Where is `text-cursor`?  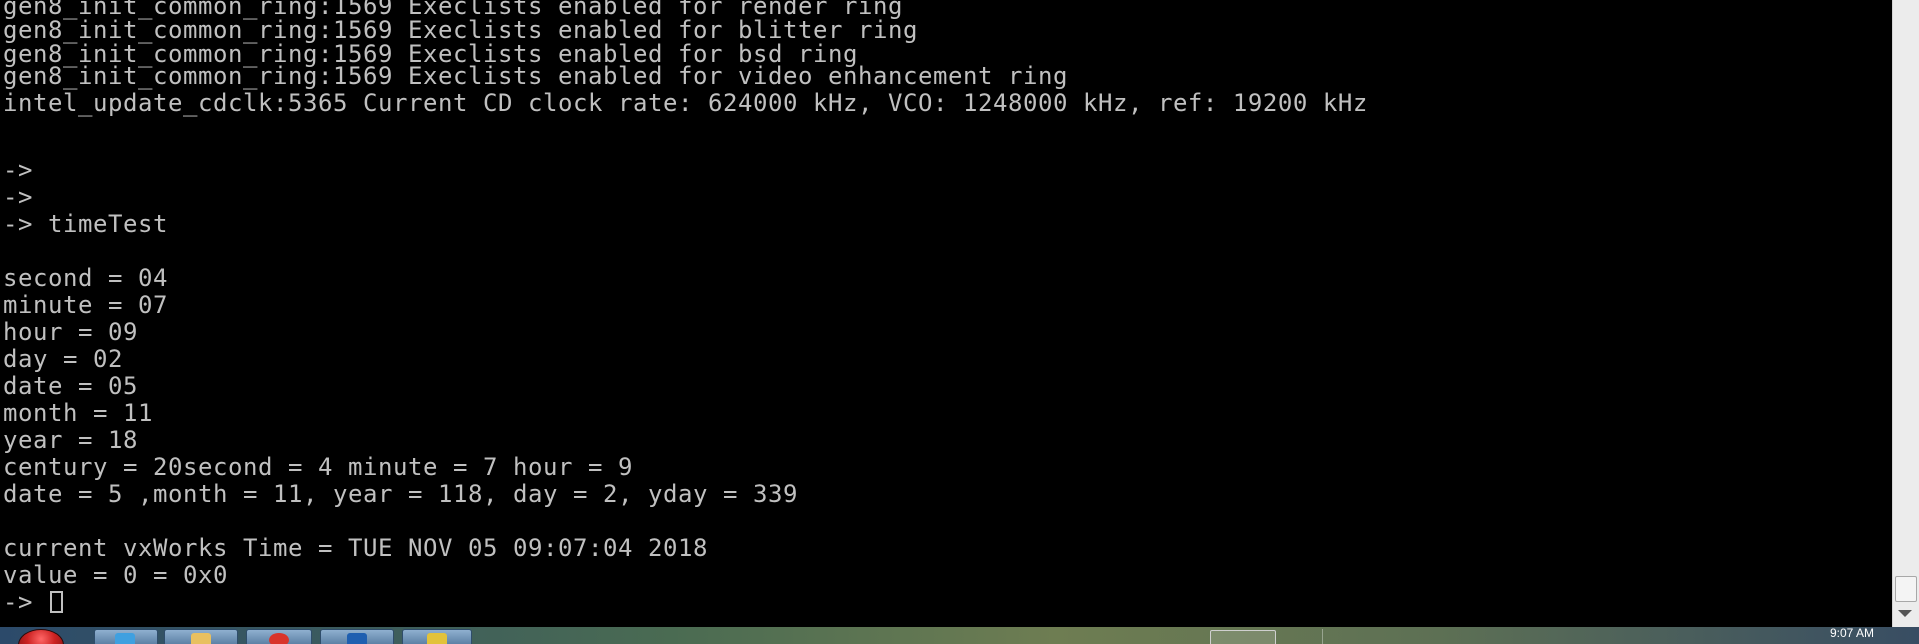
text-cursor is located at coordinates (56, 602).